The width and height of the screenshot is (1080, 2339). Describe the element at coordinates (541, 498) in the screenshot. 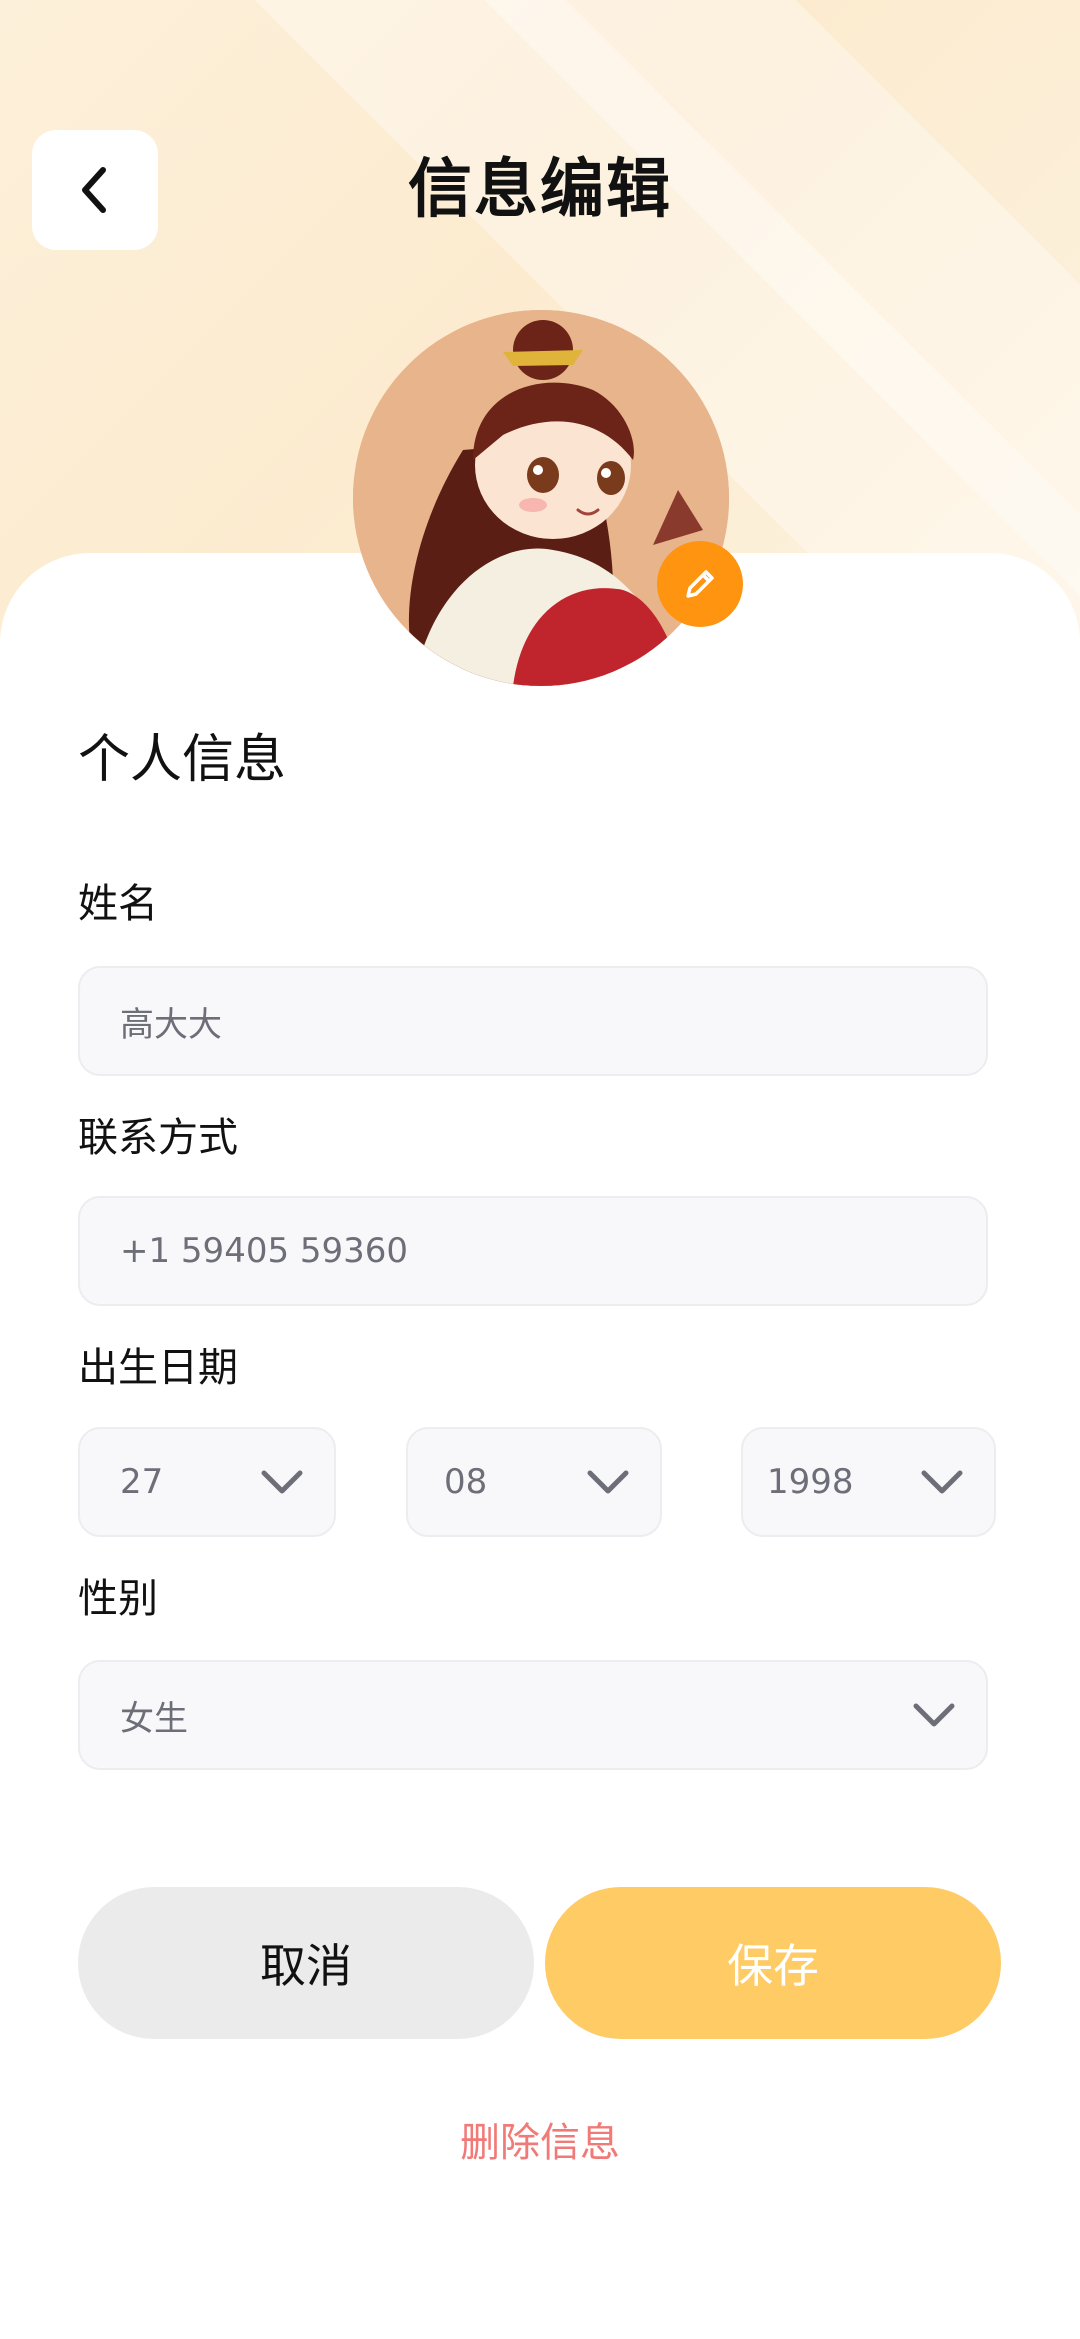

I see `avatar` at that location.